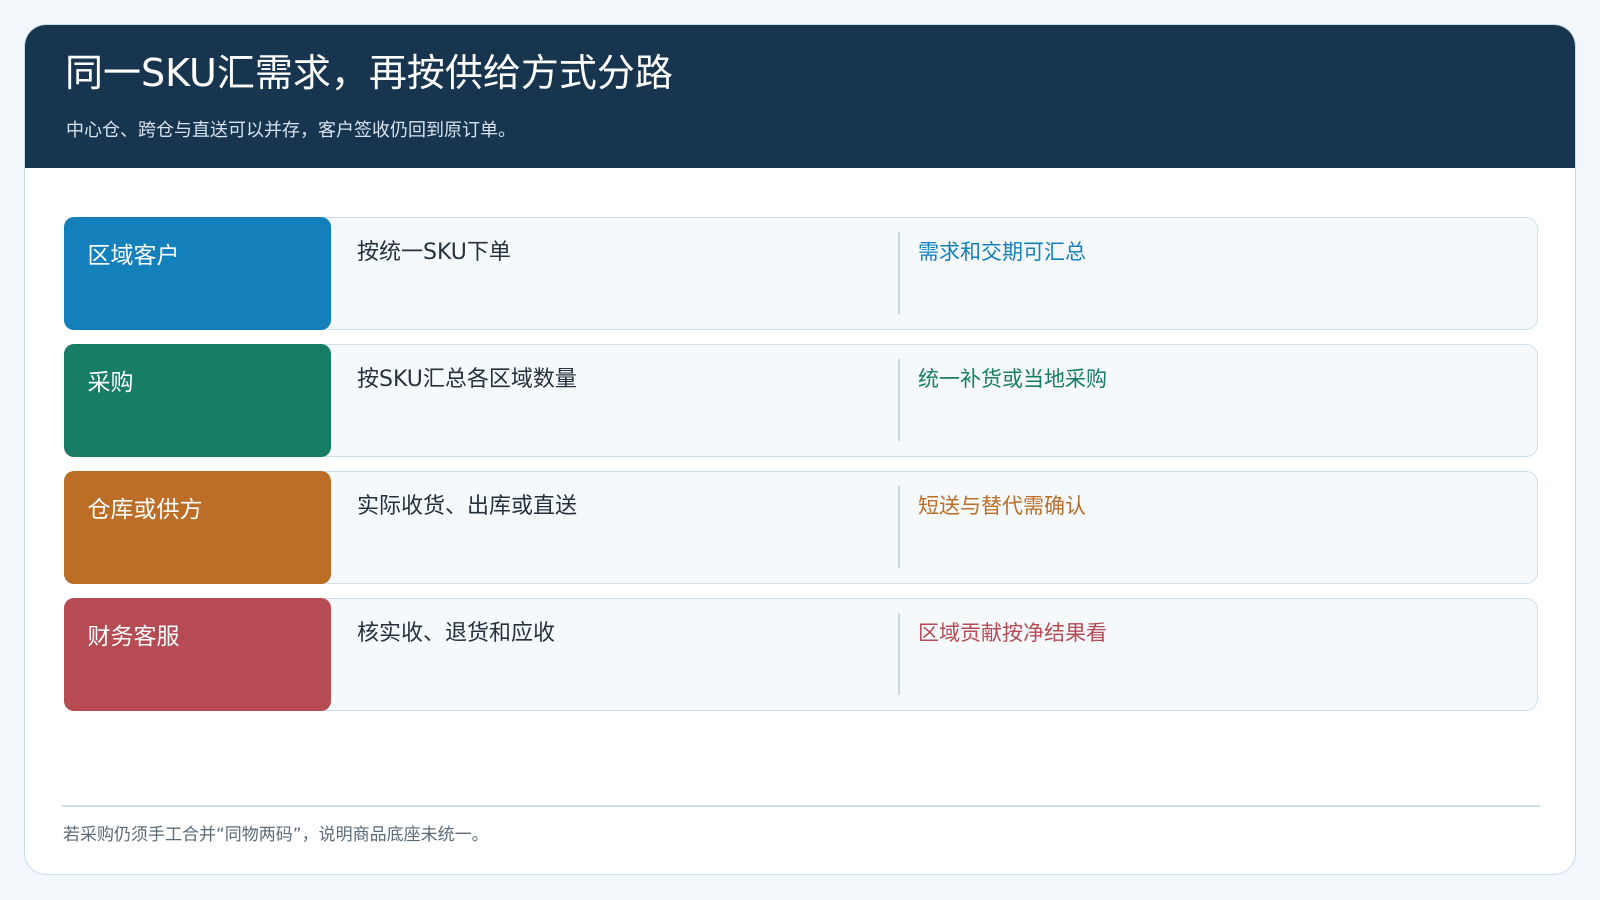 The width and height of the screenshot is (1600, 900). I want to click on flow-row-regional-customer: 区域客户 按统一SKU下单 需求和交期可汇总, so click(800, 273).